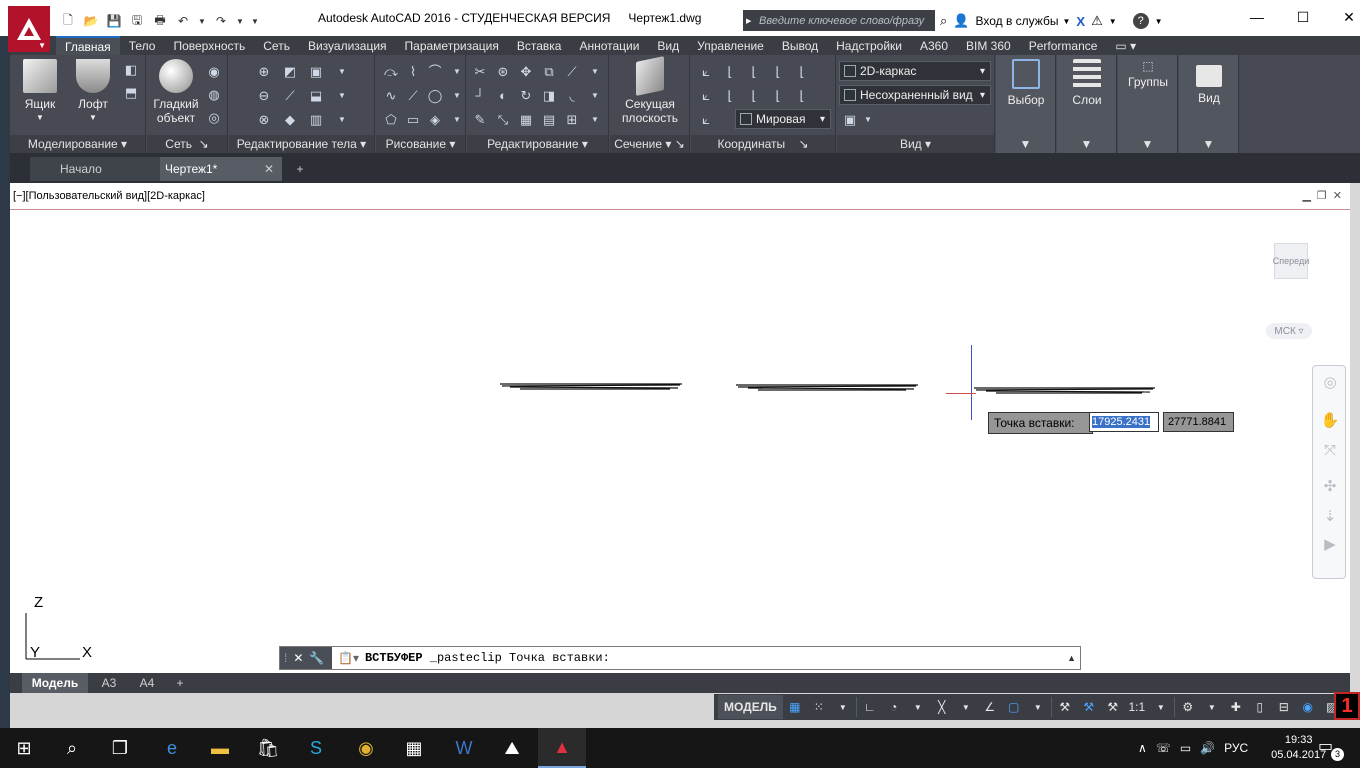  What do you see at coordinates (40, 92) in the screenshot?
I see `box-button: Ящик ▼` at bounding box center [40, 92].